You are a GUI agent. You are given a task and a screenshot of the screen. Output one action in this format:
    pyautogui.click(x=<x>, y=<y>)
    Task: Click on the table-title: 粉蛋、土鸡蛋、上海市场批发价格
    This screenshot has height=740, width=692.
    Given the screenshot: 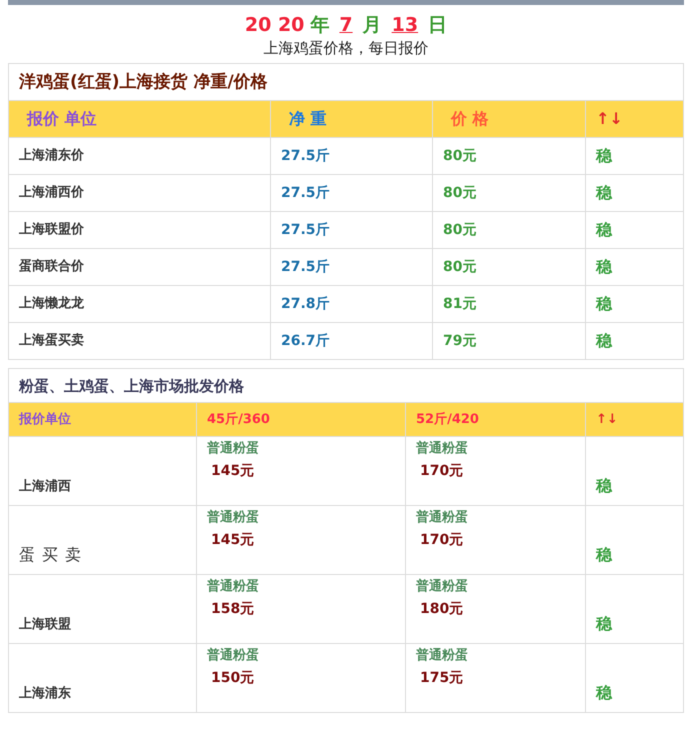 What is the action you would take?
    pyautogui.click(x=346, y=385)
    